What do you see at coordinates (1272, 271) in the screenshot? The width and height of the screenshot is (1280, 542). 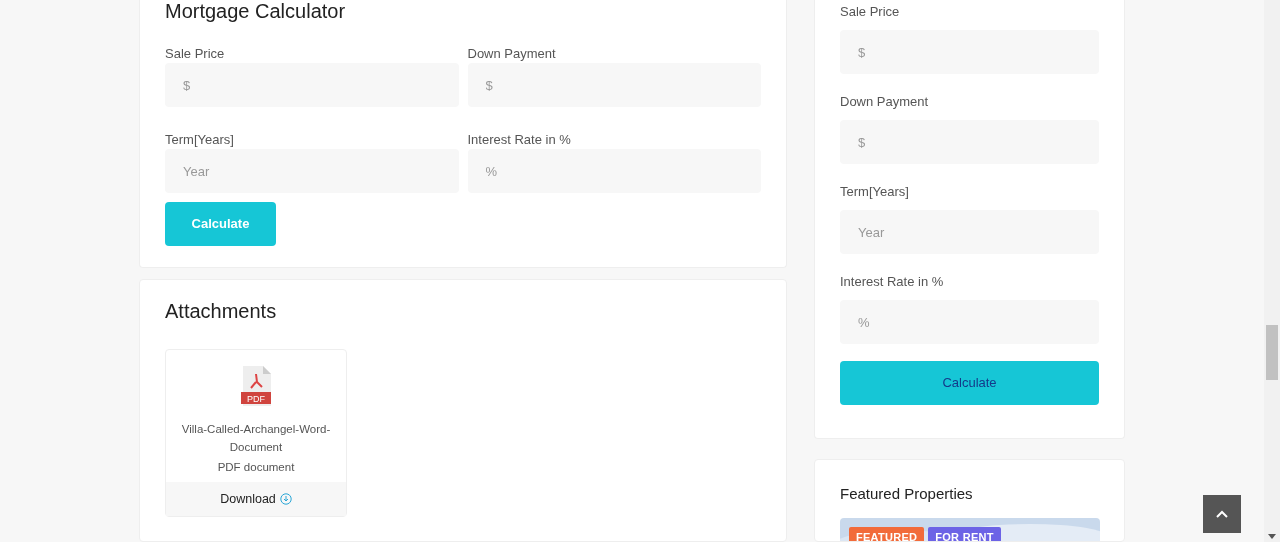 I see `scrollbar` at bounding box center [1272, 271].